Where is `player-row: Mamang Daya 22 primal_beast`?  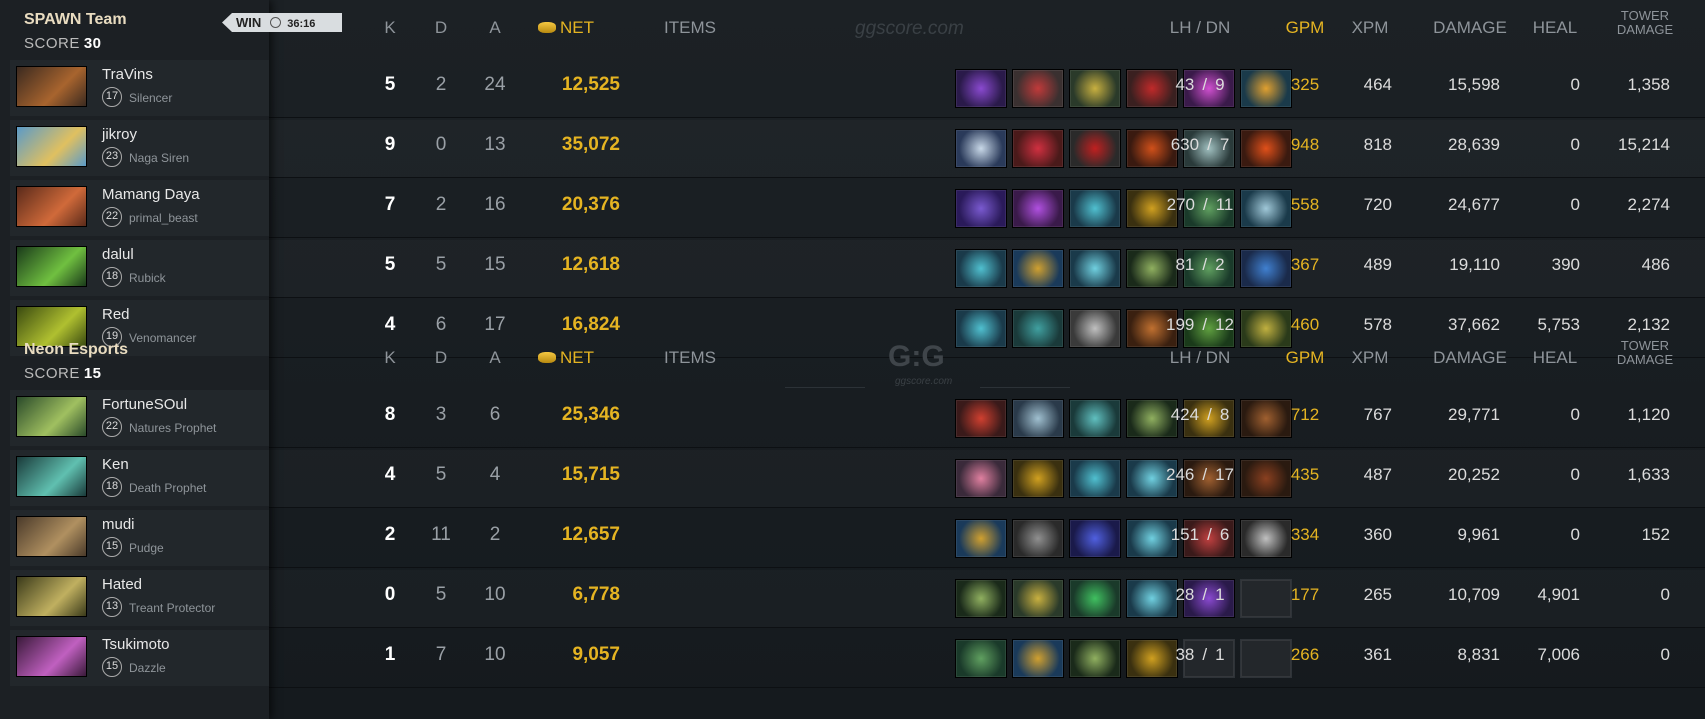
player-row: Mamang Daya 22 primal_beast is located at coordinates (139, 208).